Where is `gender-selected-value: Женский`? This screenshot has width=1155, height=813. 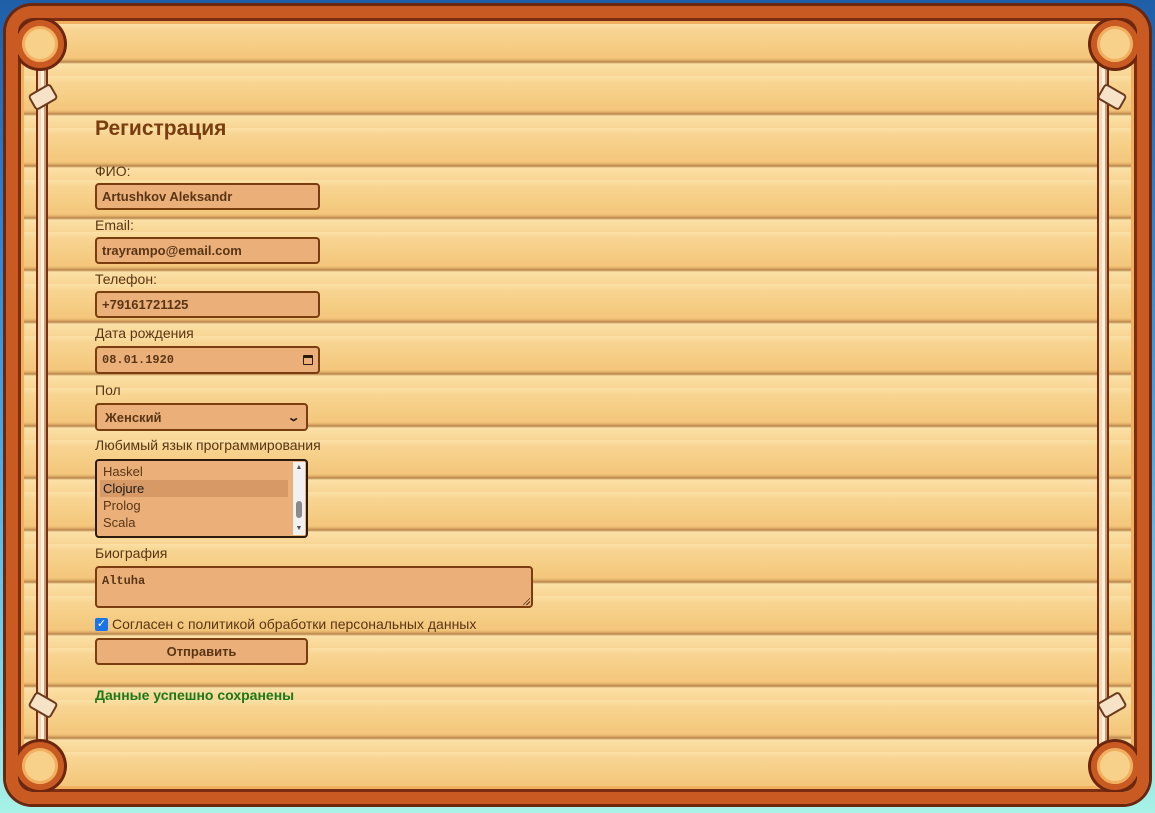
gender-selected-value: Женский is located at coordinates (133, 417).